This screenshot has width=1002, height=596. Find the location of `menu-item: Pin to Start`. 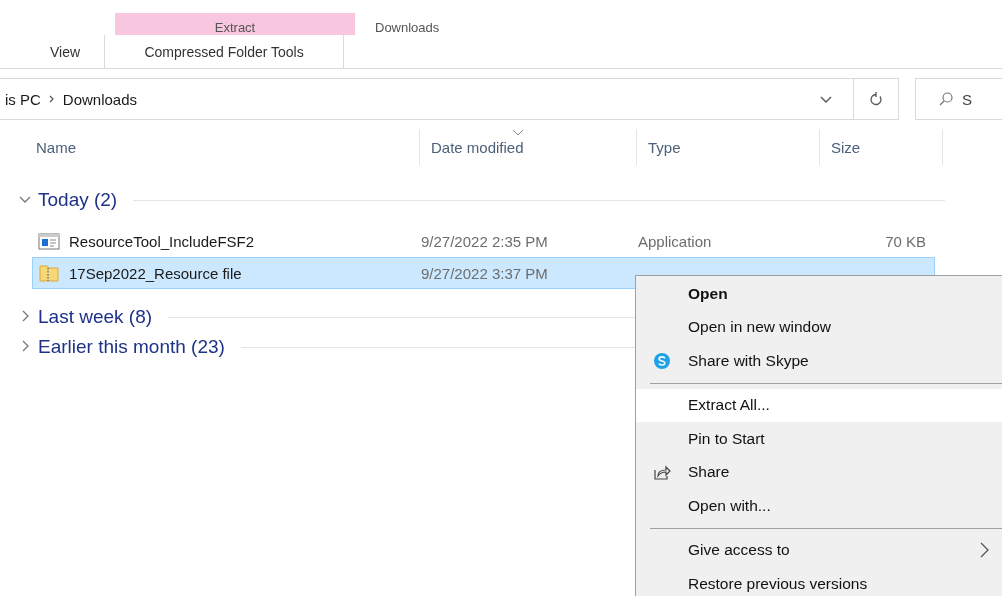

menu-item: Pin to Start is located at coordinates (819, 439).